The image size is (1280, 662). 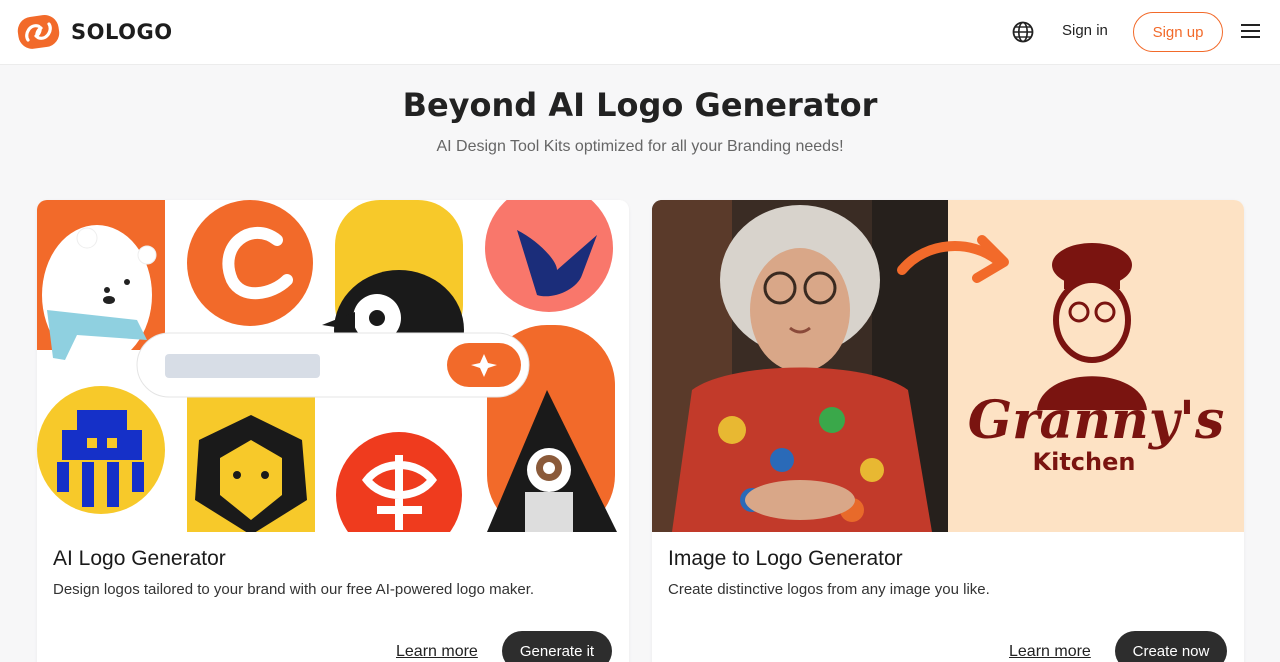 What do you see at coordinates (1252, 33) in the screenshot?
I see `hamburger-menu-icon` at bounding box center [1252, 33].